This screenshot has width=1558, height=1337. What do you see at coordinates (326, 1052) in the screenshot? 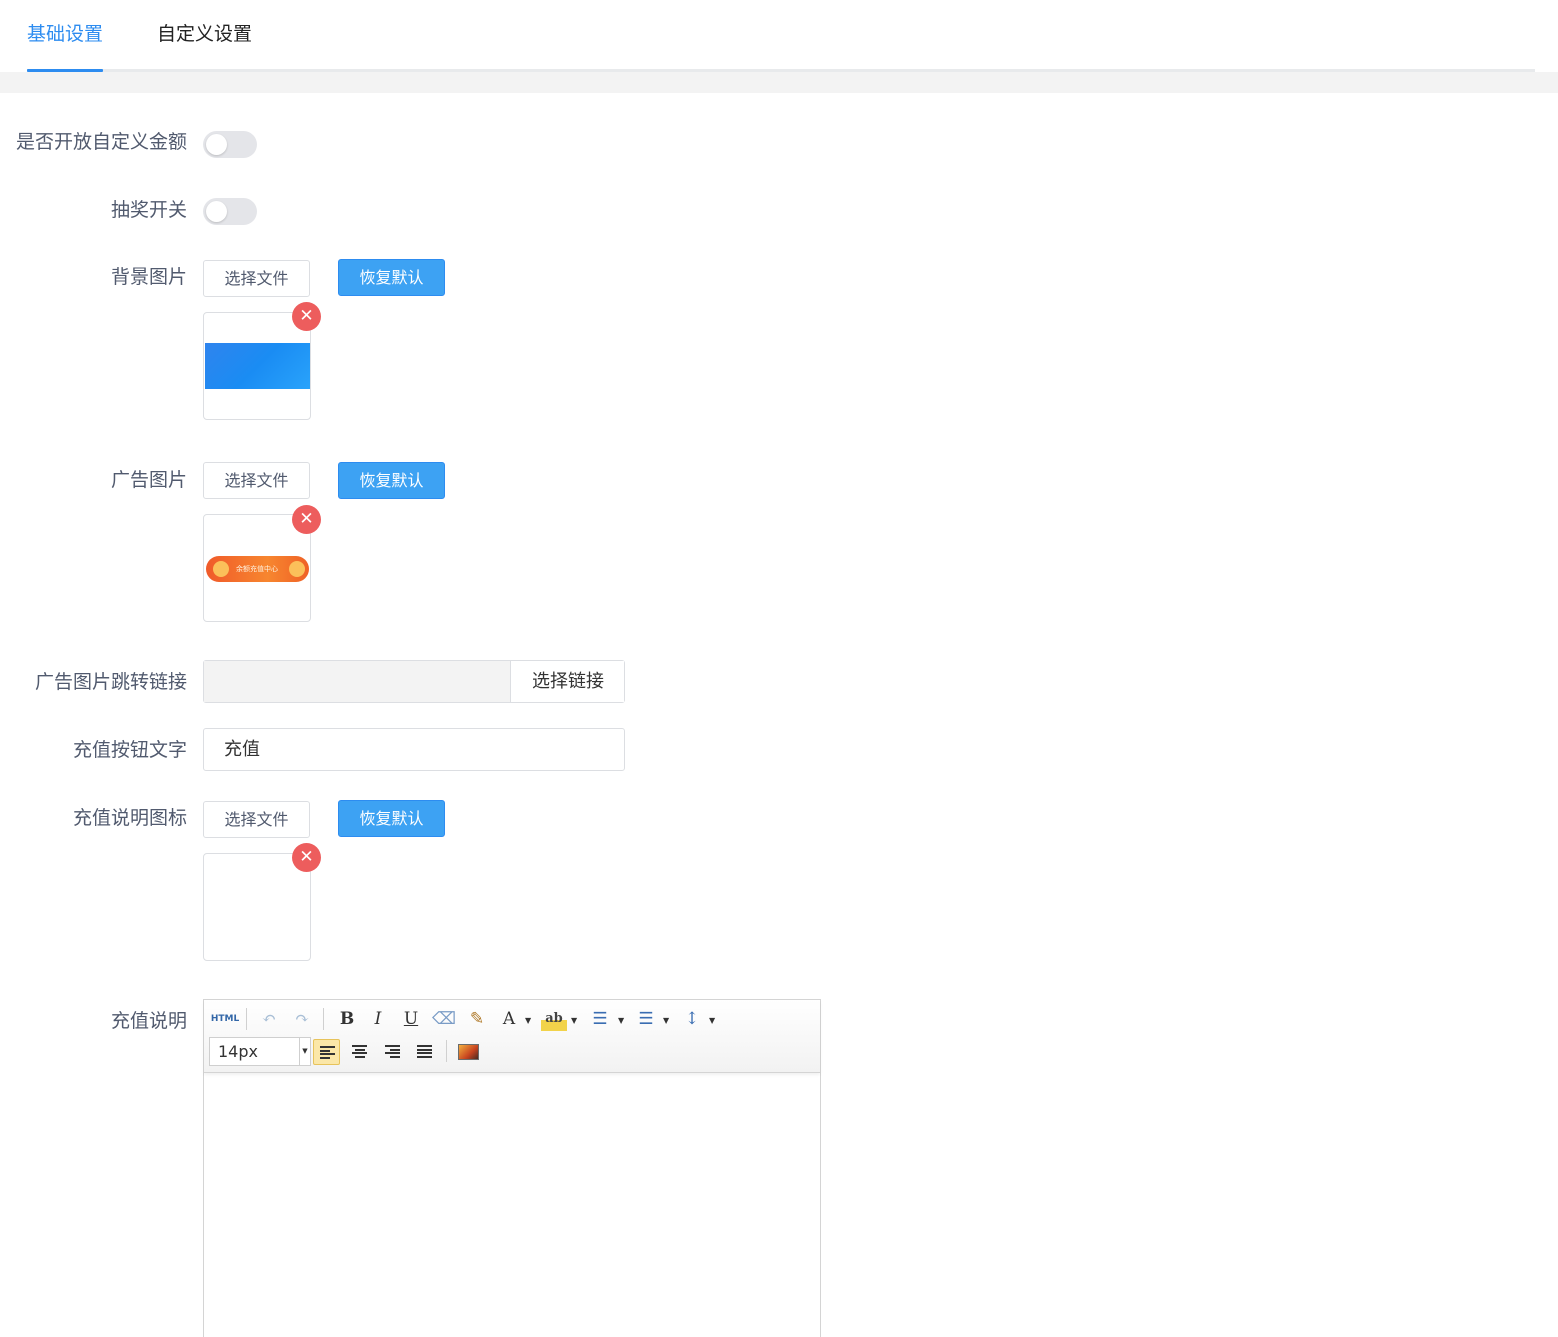
I see `align-left-icon` at bounding box center [326, 1052].